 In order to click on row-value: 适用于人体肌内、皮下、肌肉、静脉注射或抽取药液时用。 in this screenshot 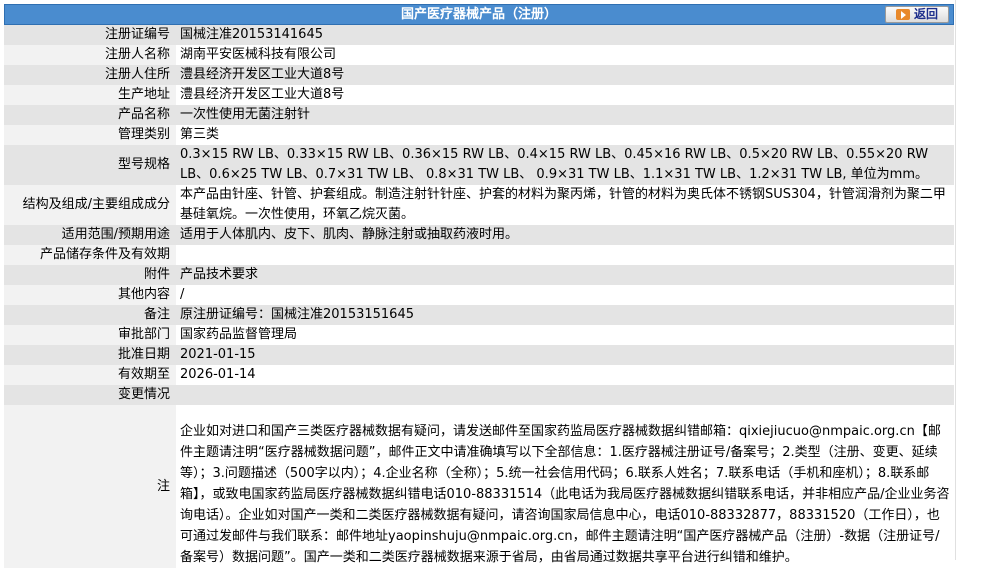, I will do `click(565, 235)`.